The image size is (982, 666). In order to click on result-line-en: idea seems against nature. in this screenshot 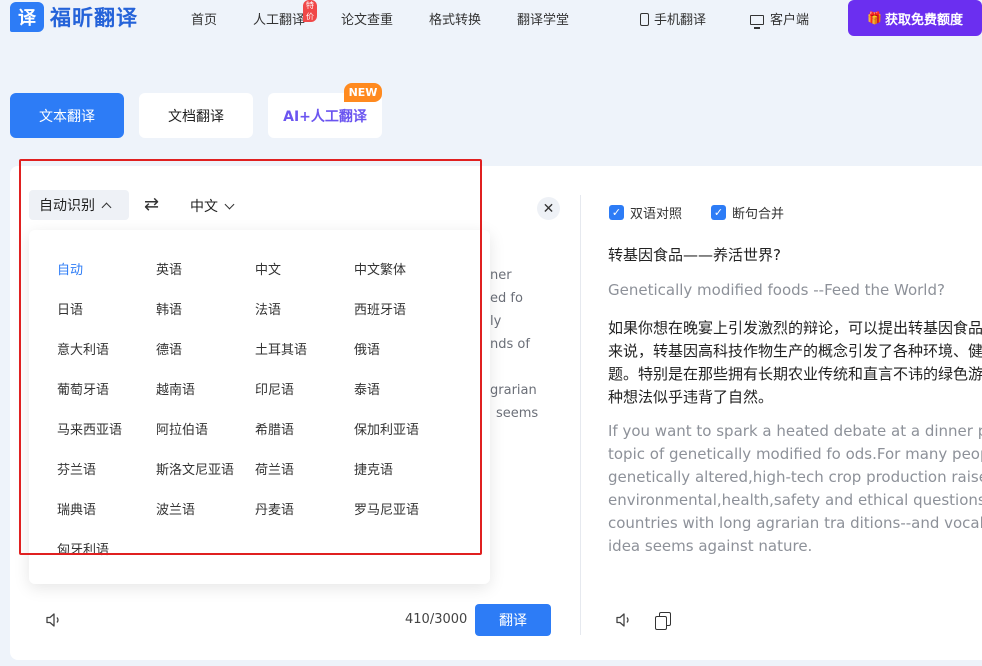, I will do `click(710, 546)`.